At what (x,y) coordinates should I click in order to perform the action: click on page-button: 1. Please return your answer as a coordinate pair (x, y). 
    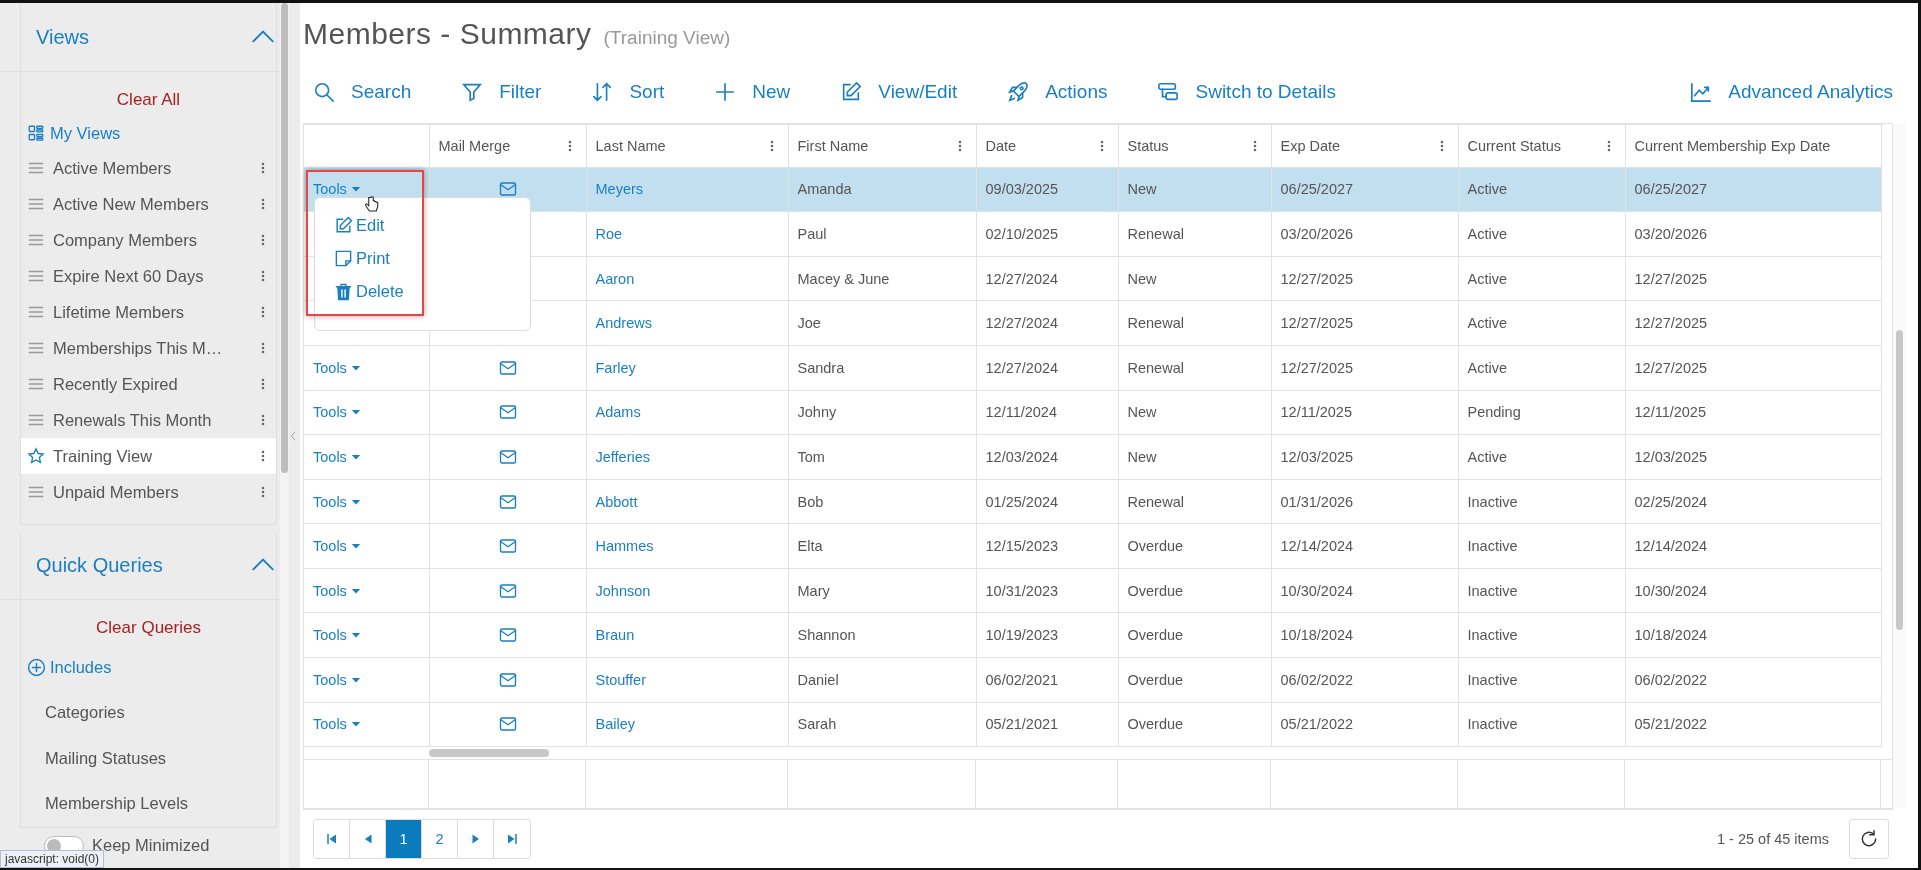
    Looking at the image, I should click on (404, 839).